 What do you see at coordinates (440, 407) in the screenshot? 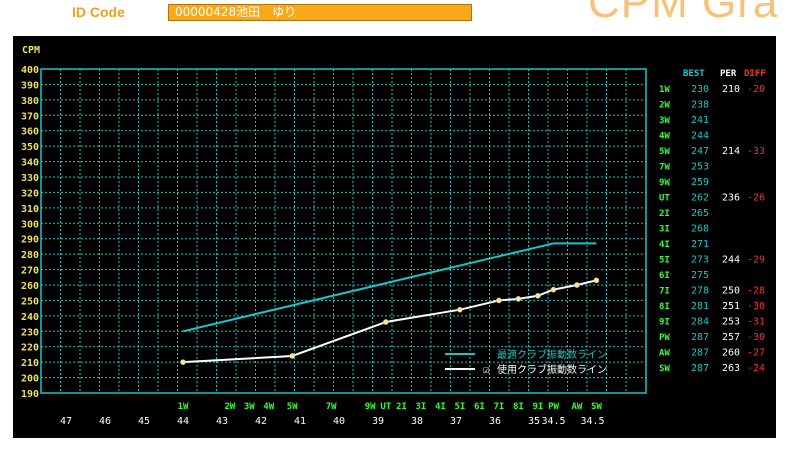
I see `club-label: 4I` at bounding box center [440, 407].